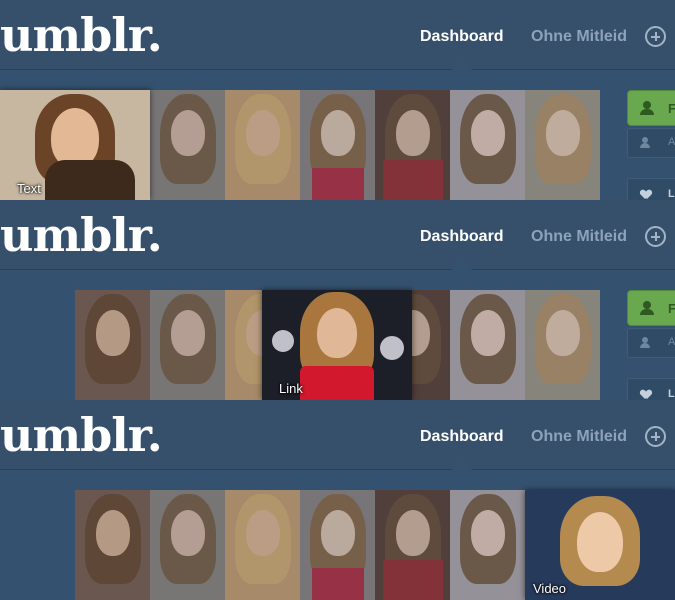  Describe the element at coordinates (29, 188) in the screenshot. I see `post-type-label: Text` at that location.